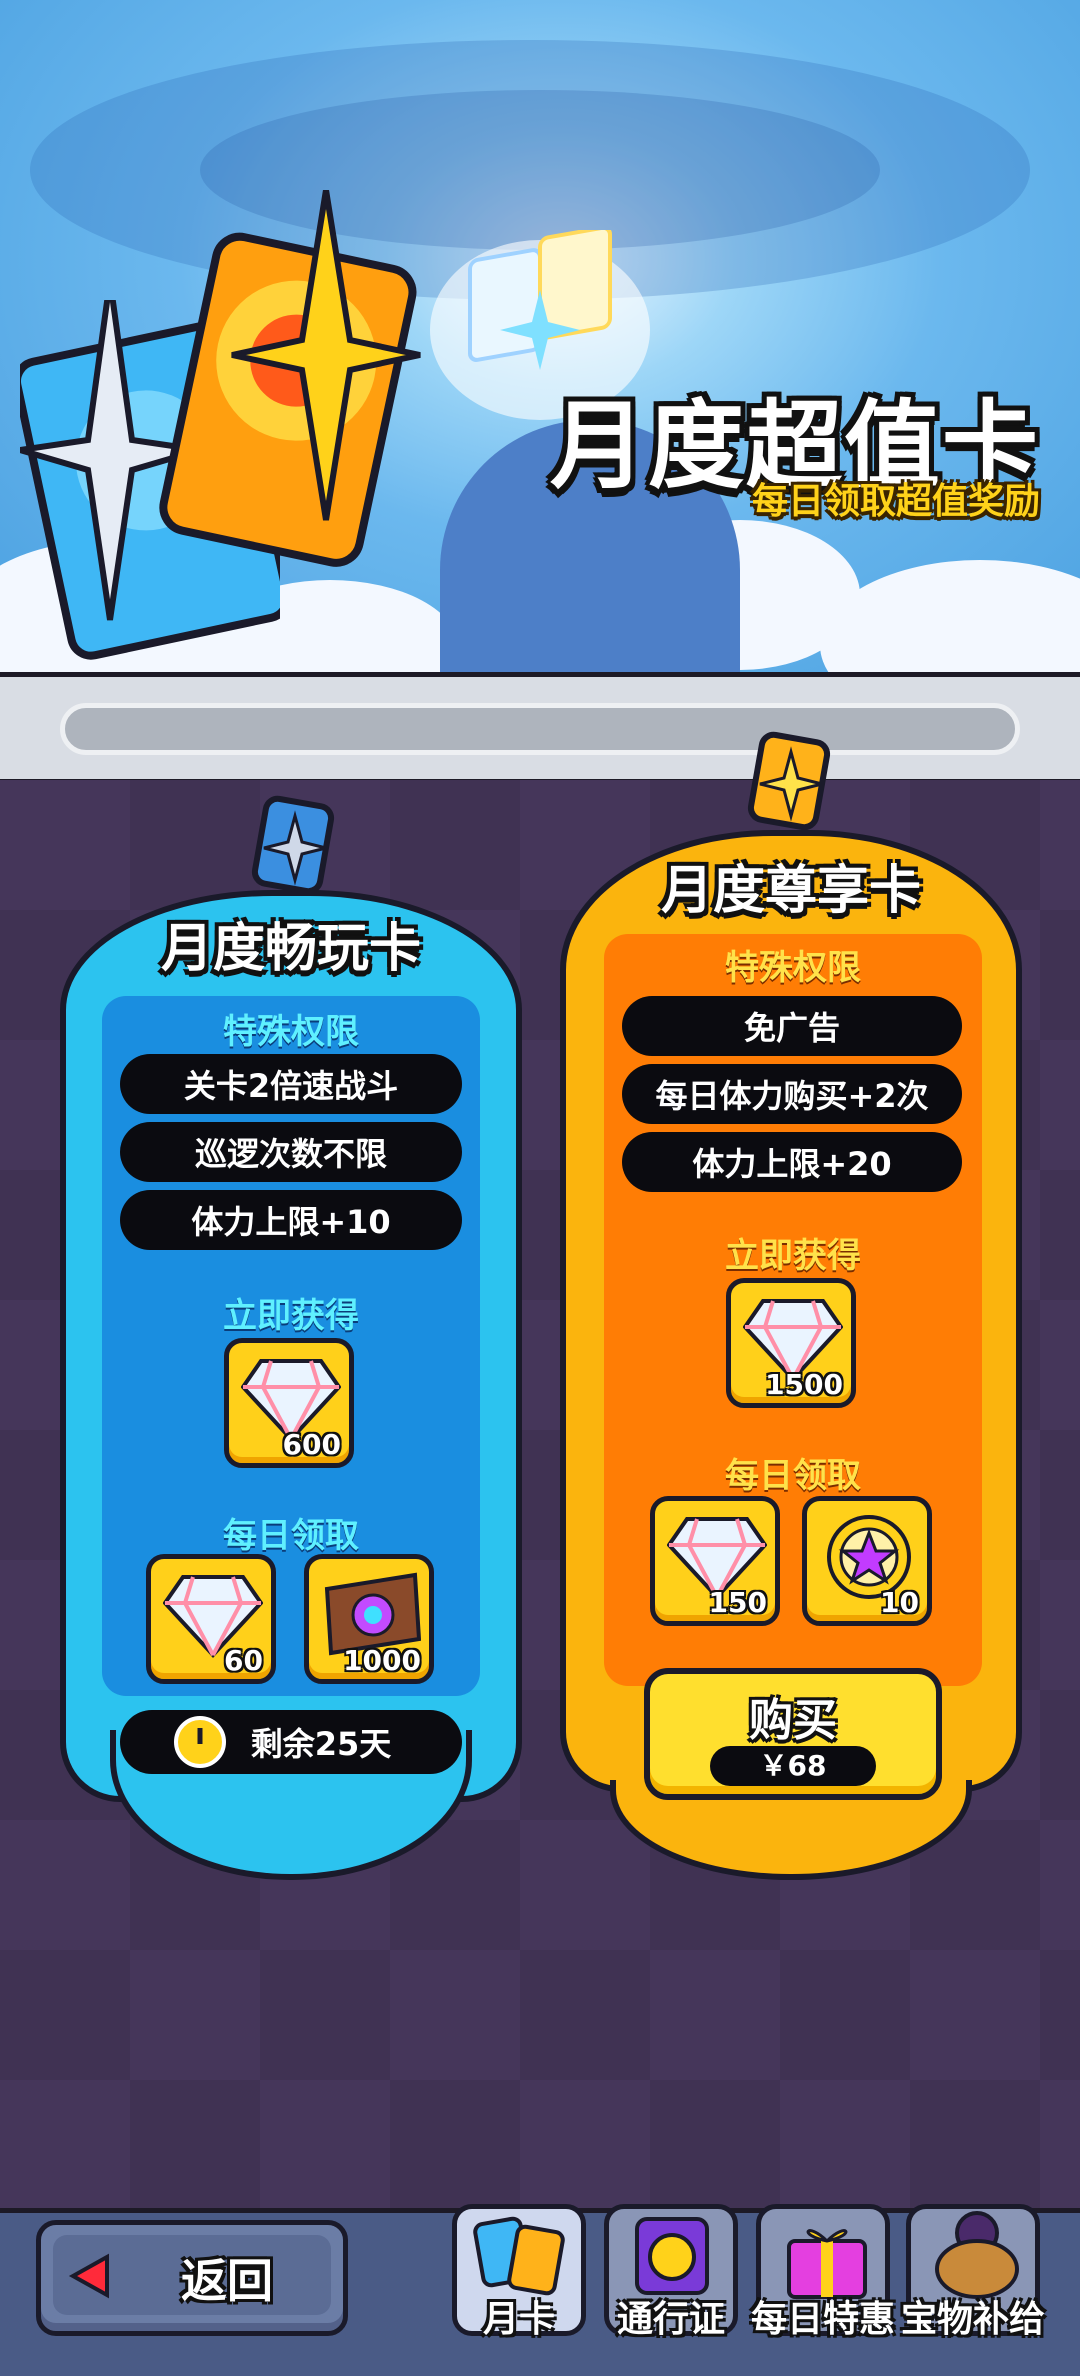  I want to click on item-quantity: 1500, so click(804, 1384).